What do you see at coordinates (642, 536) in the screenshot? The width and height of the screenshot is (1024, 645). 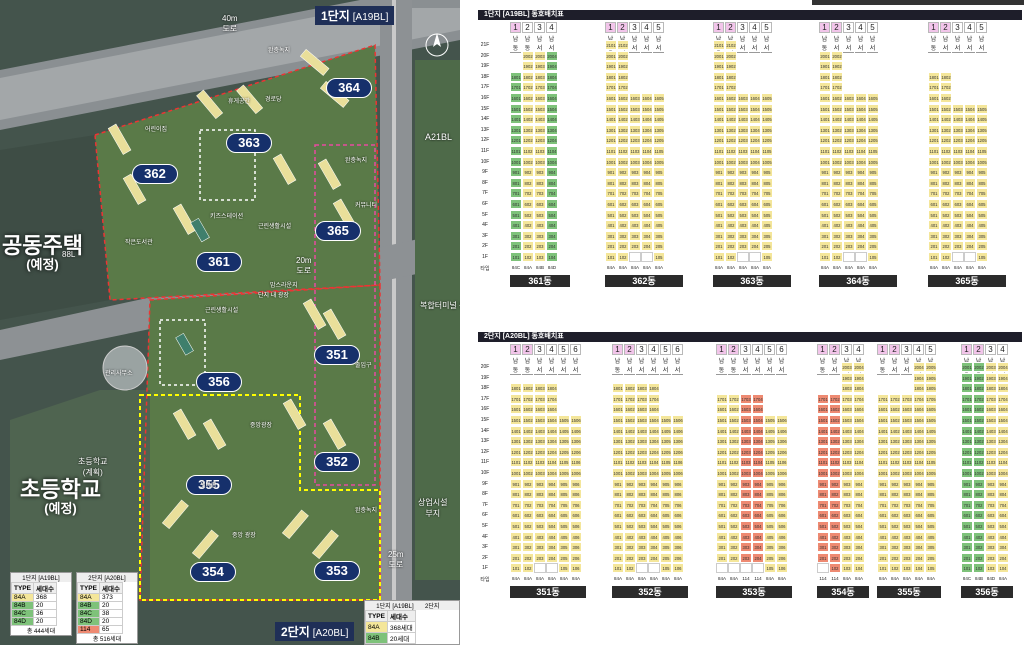 I see `unit-cell: 403` at bounding box center [642, 536].